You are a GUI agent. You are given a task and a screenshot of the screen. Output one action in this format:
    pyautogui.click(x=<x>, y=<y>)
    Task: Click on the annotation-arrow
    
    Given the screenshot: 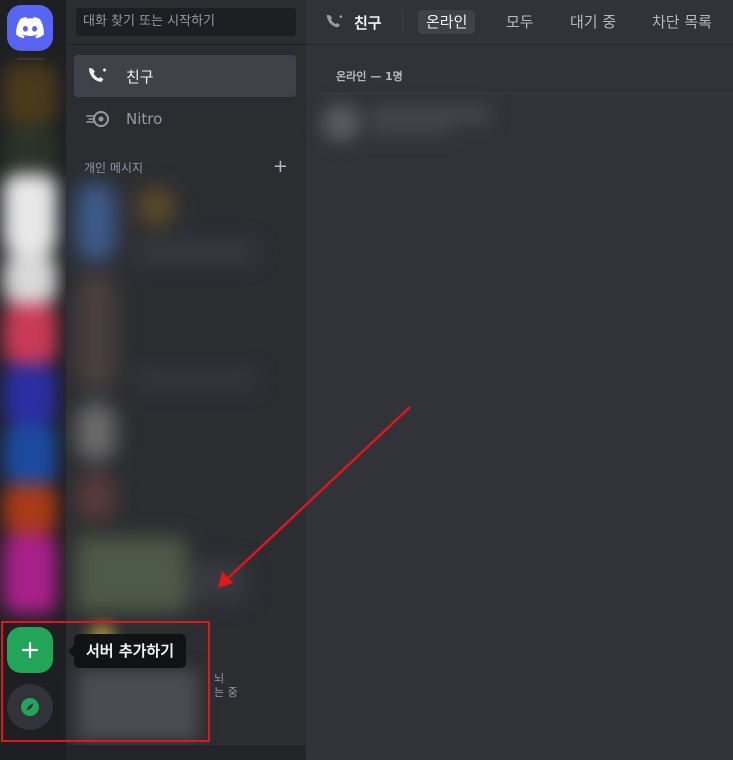 What is the action you would take?
    pyautogui.click(x=314, y=497)
    